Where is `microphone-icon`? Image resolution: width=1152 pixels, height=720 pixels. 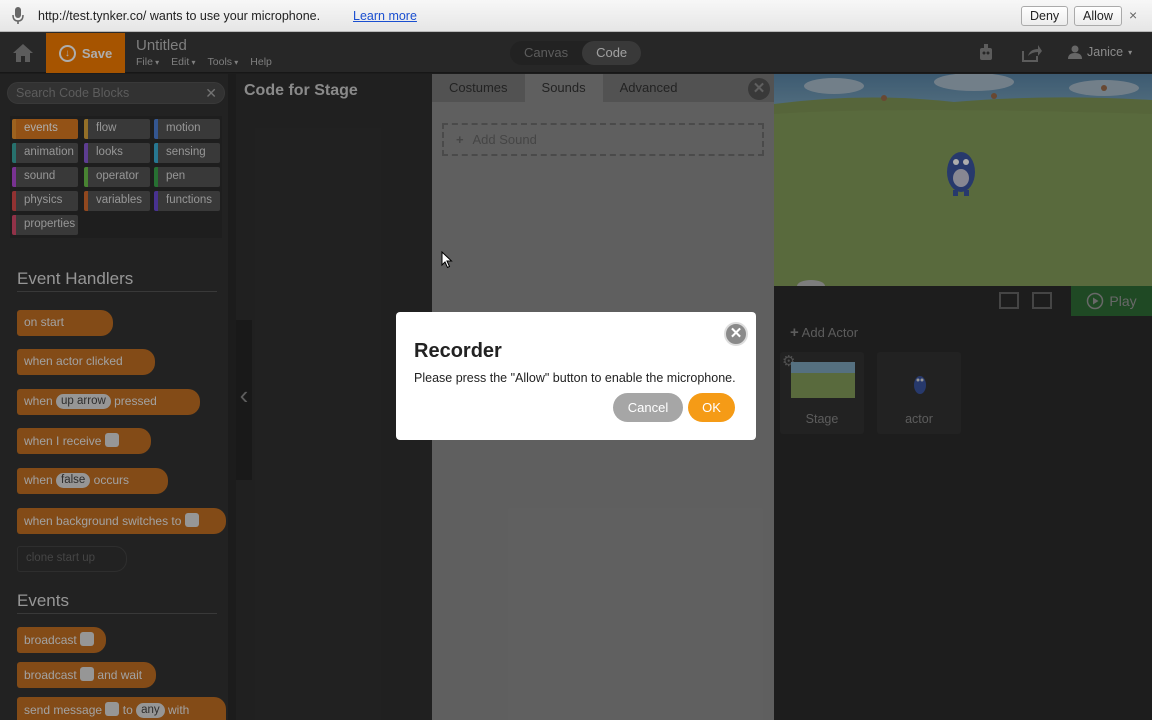 microphone-icon is located at coordinates (18, 15).